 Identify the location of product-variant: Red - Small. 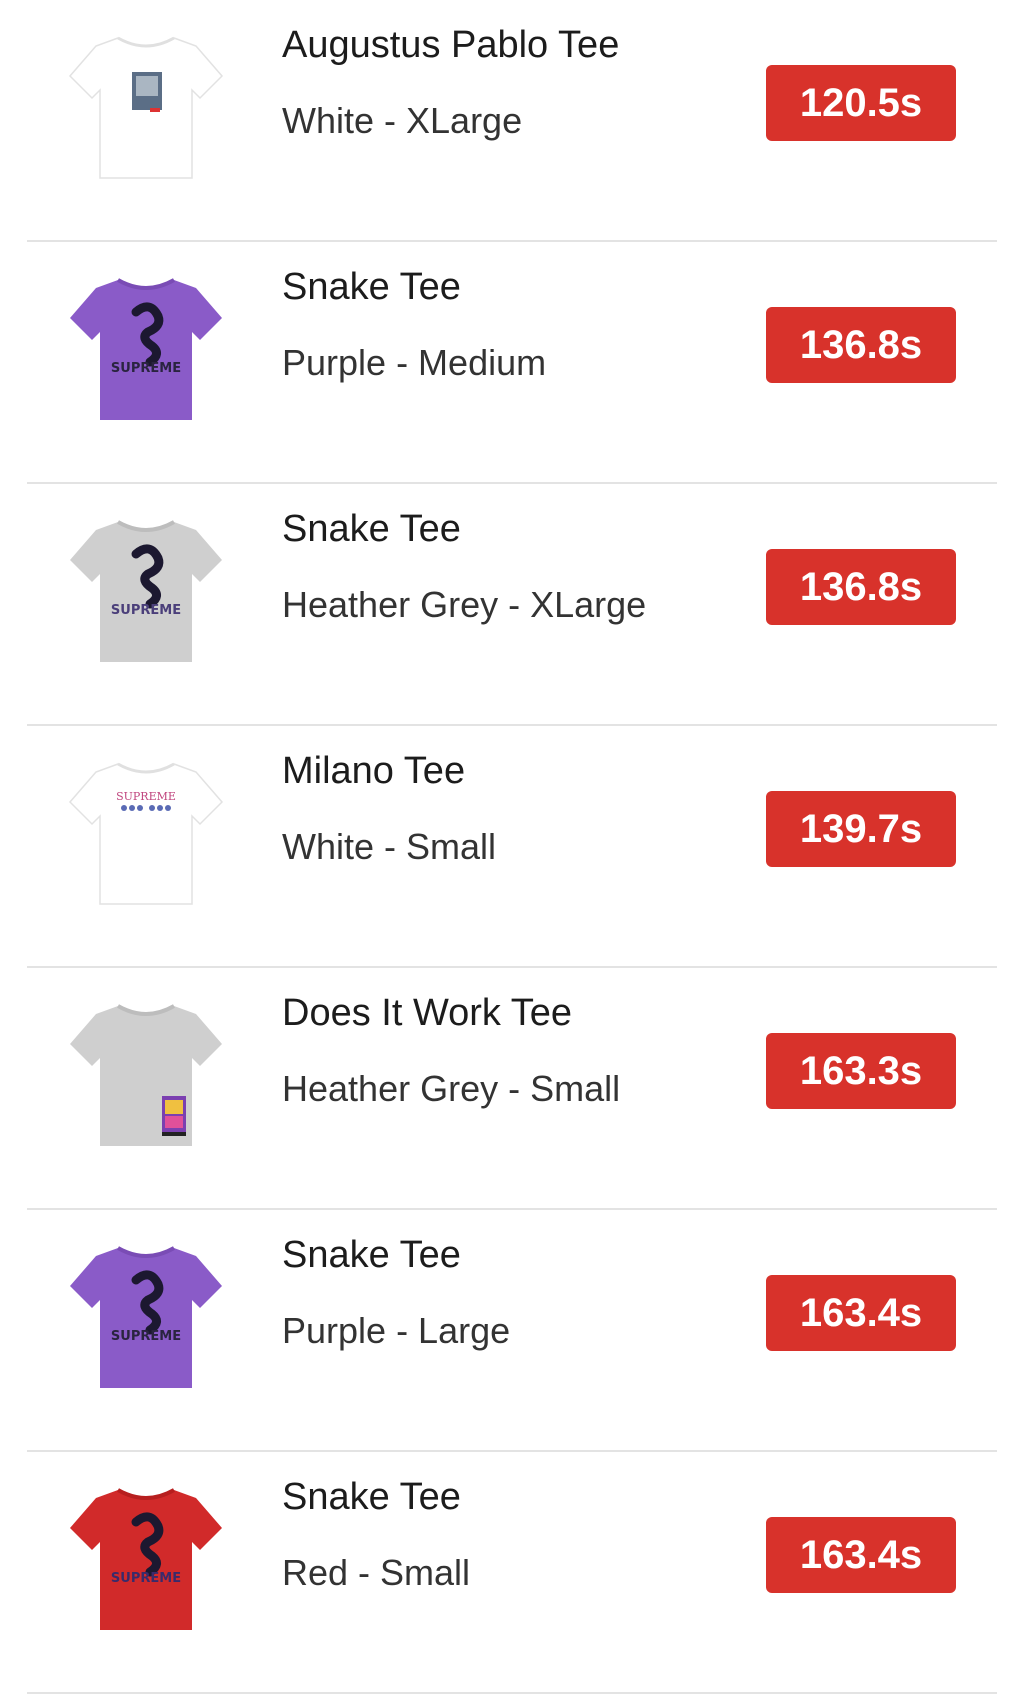
(376, 1572).